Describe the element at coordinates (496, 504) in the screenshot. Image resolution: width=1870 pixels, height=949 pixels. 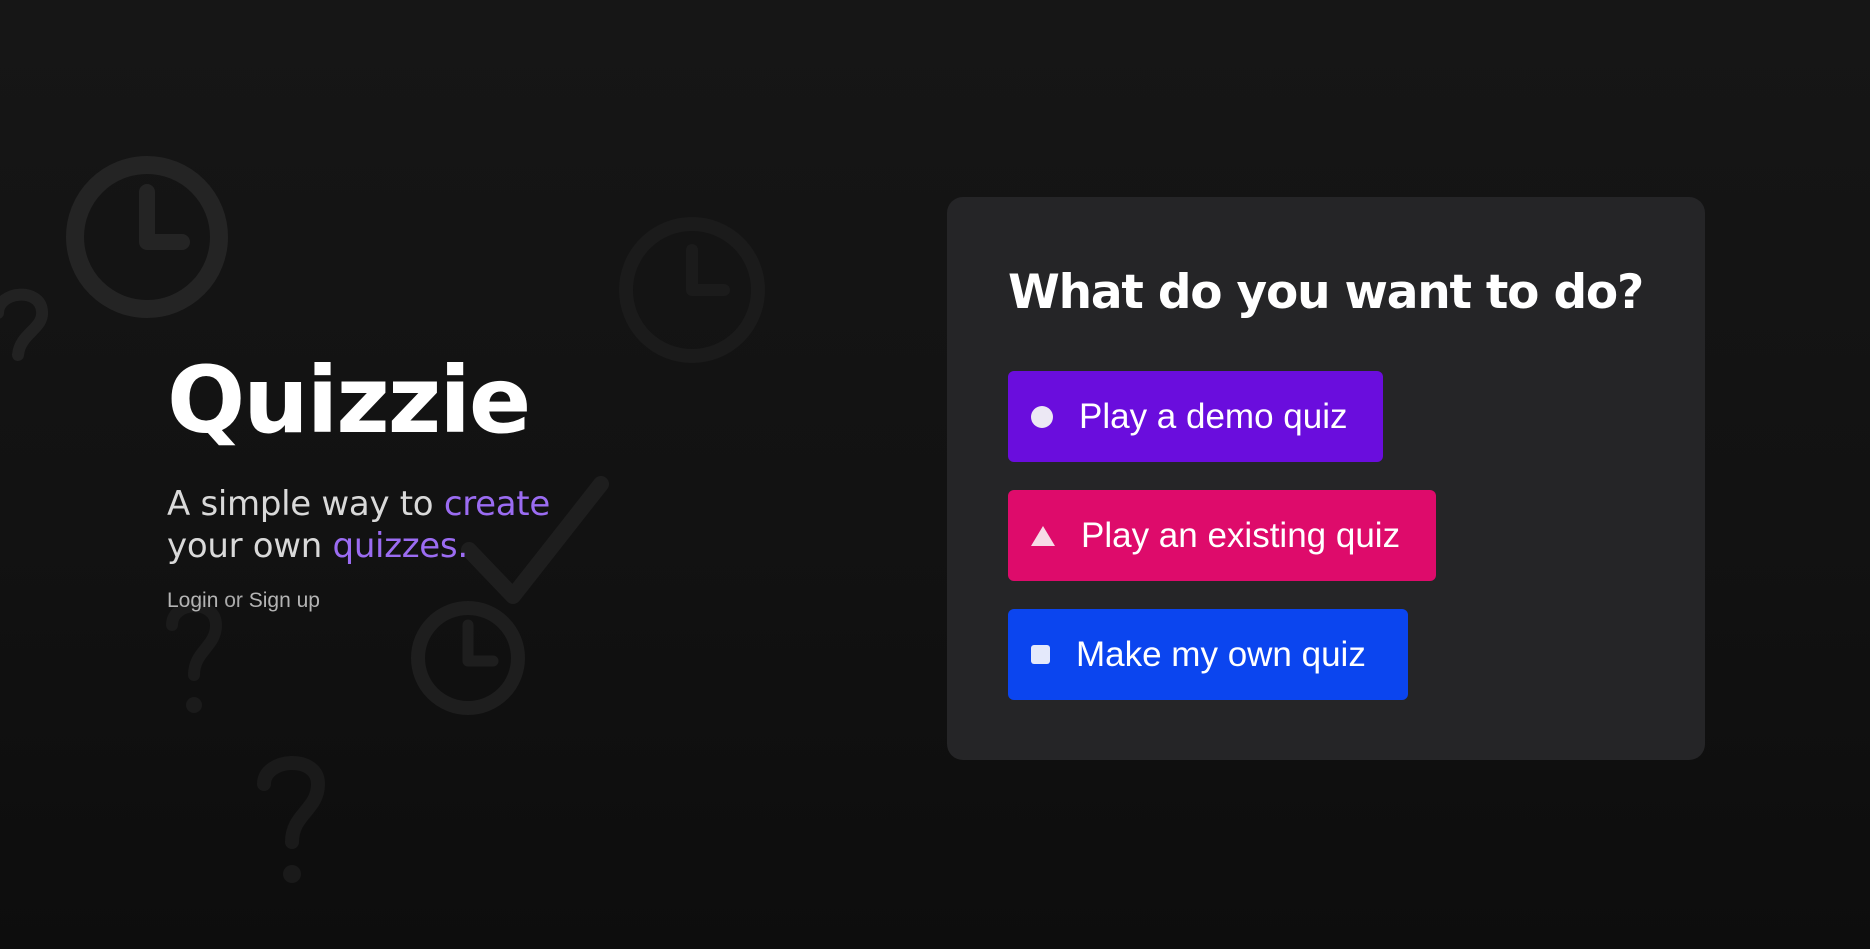
I see `tagline-accent-create: create` at that location.